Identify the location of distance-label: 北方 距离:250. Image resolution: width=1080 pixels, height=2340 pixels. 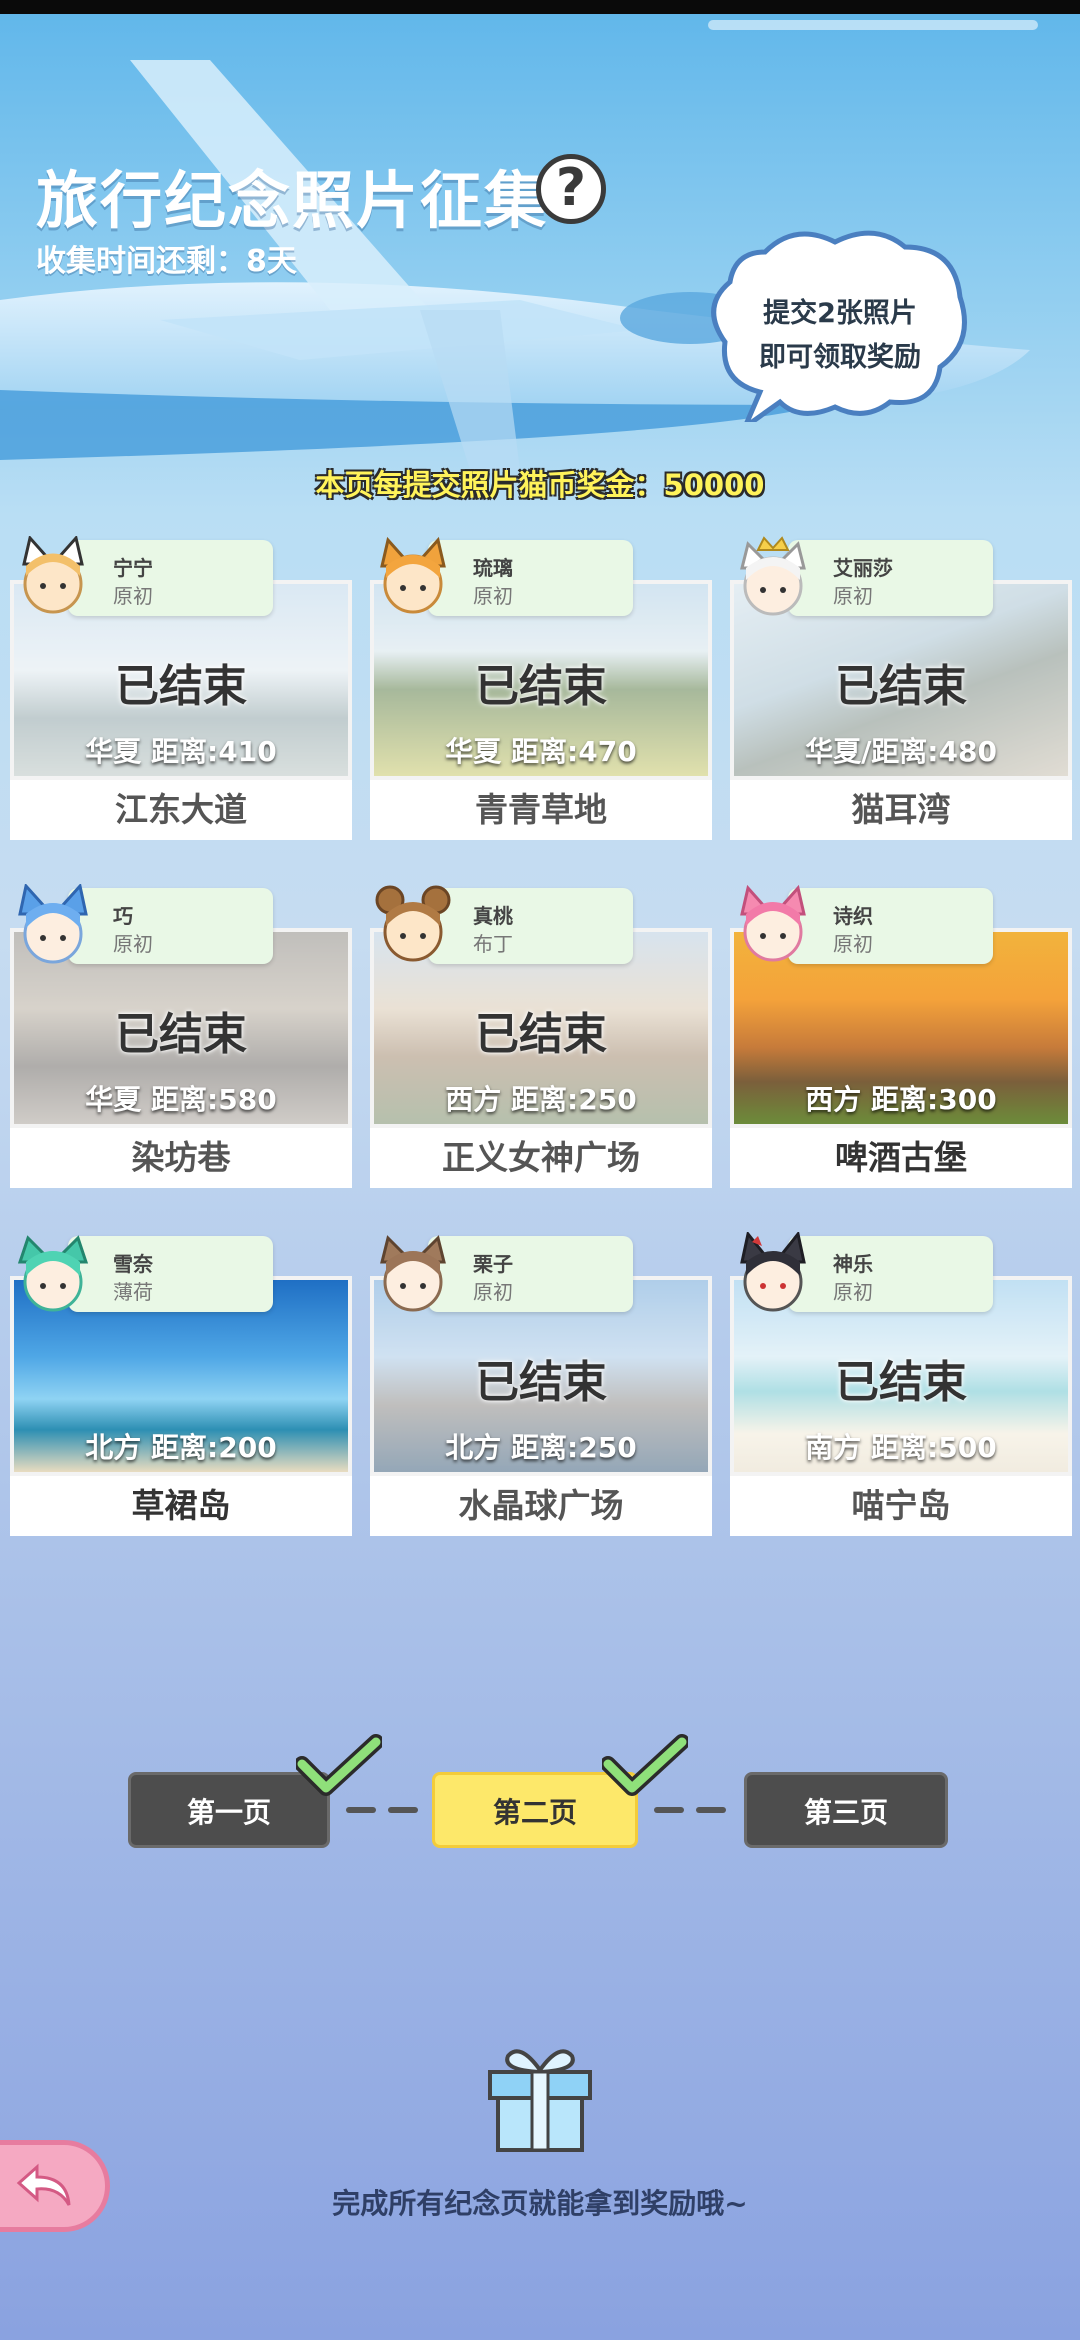
(541, 1447).